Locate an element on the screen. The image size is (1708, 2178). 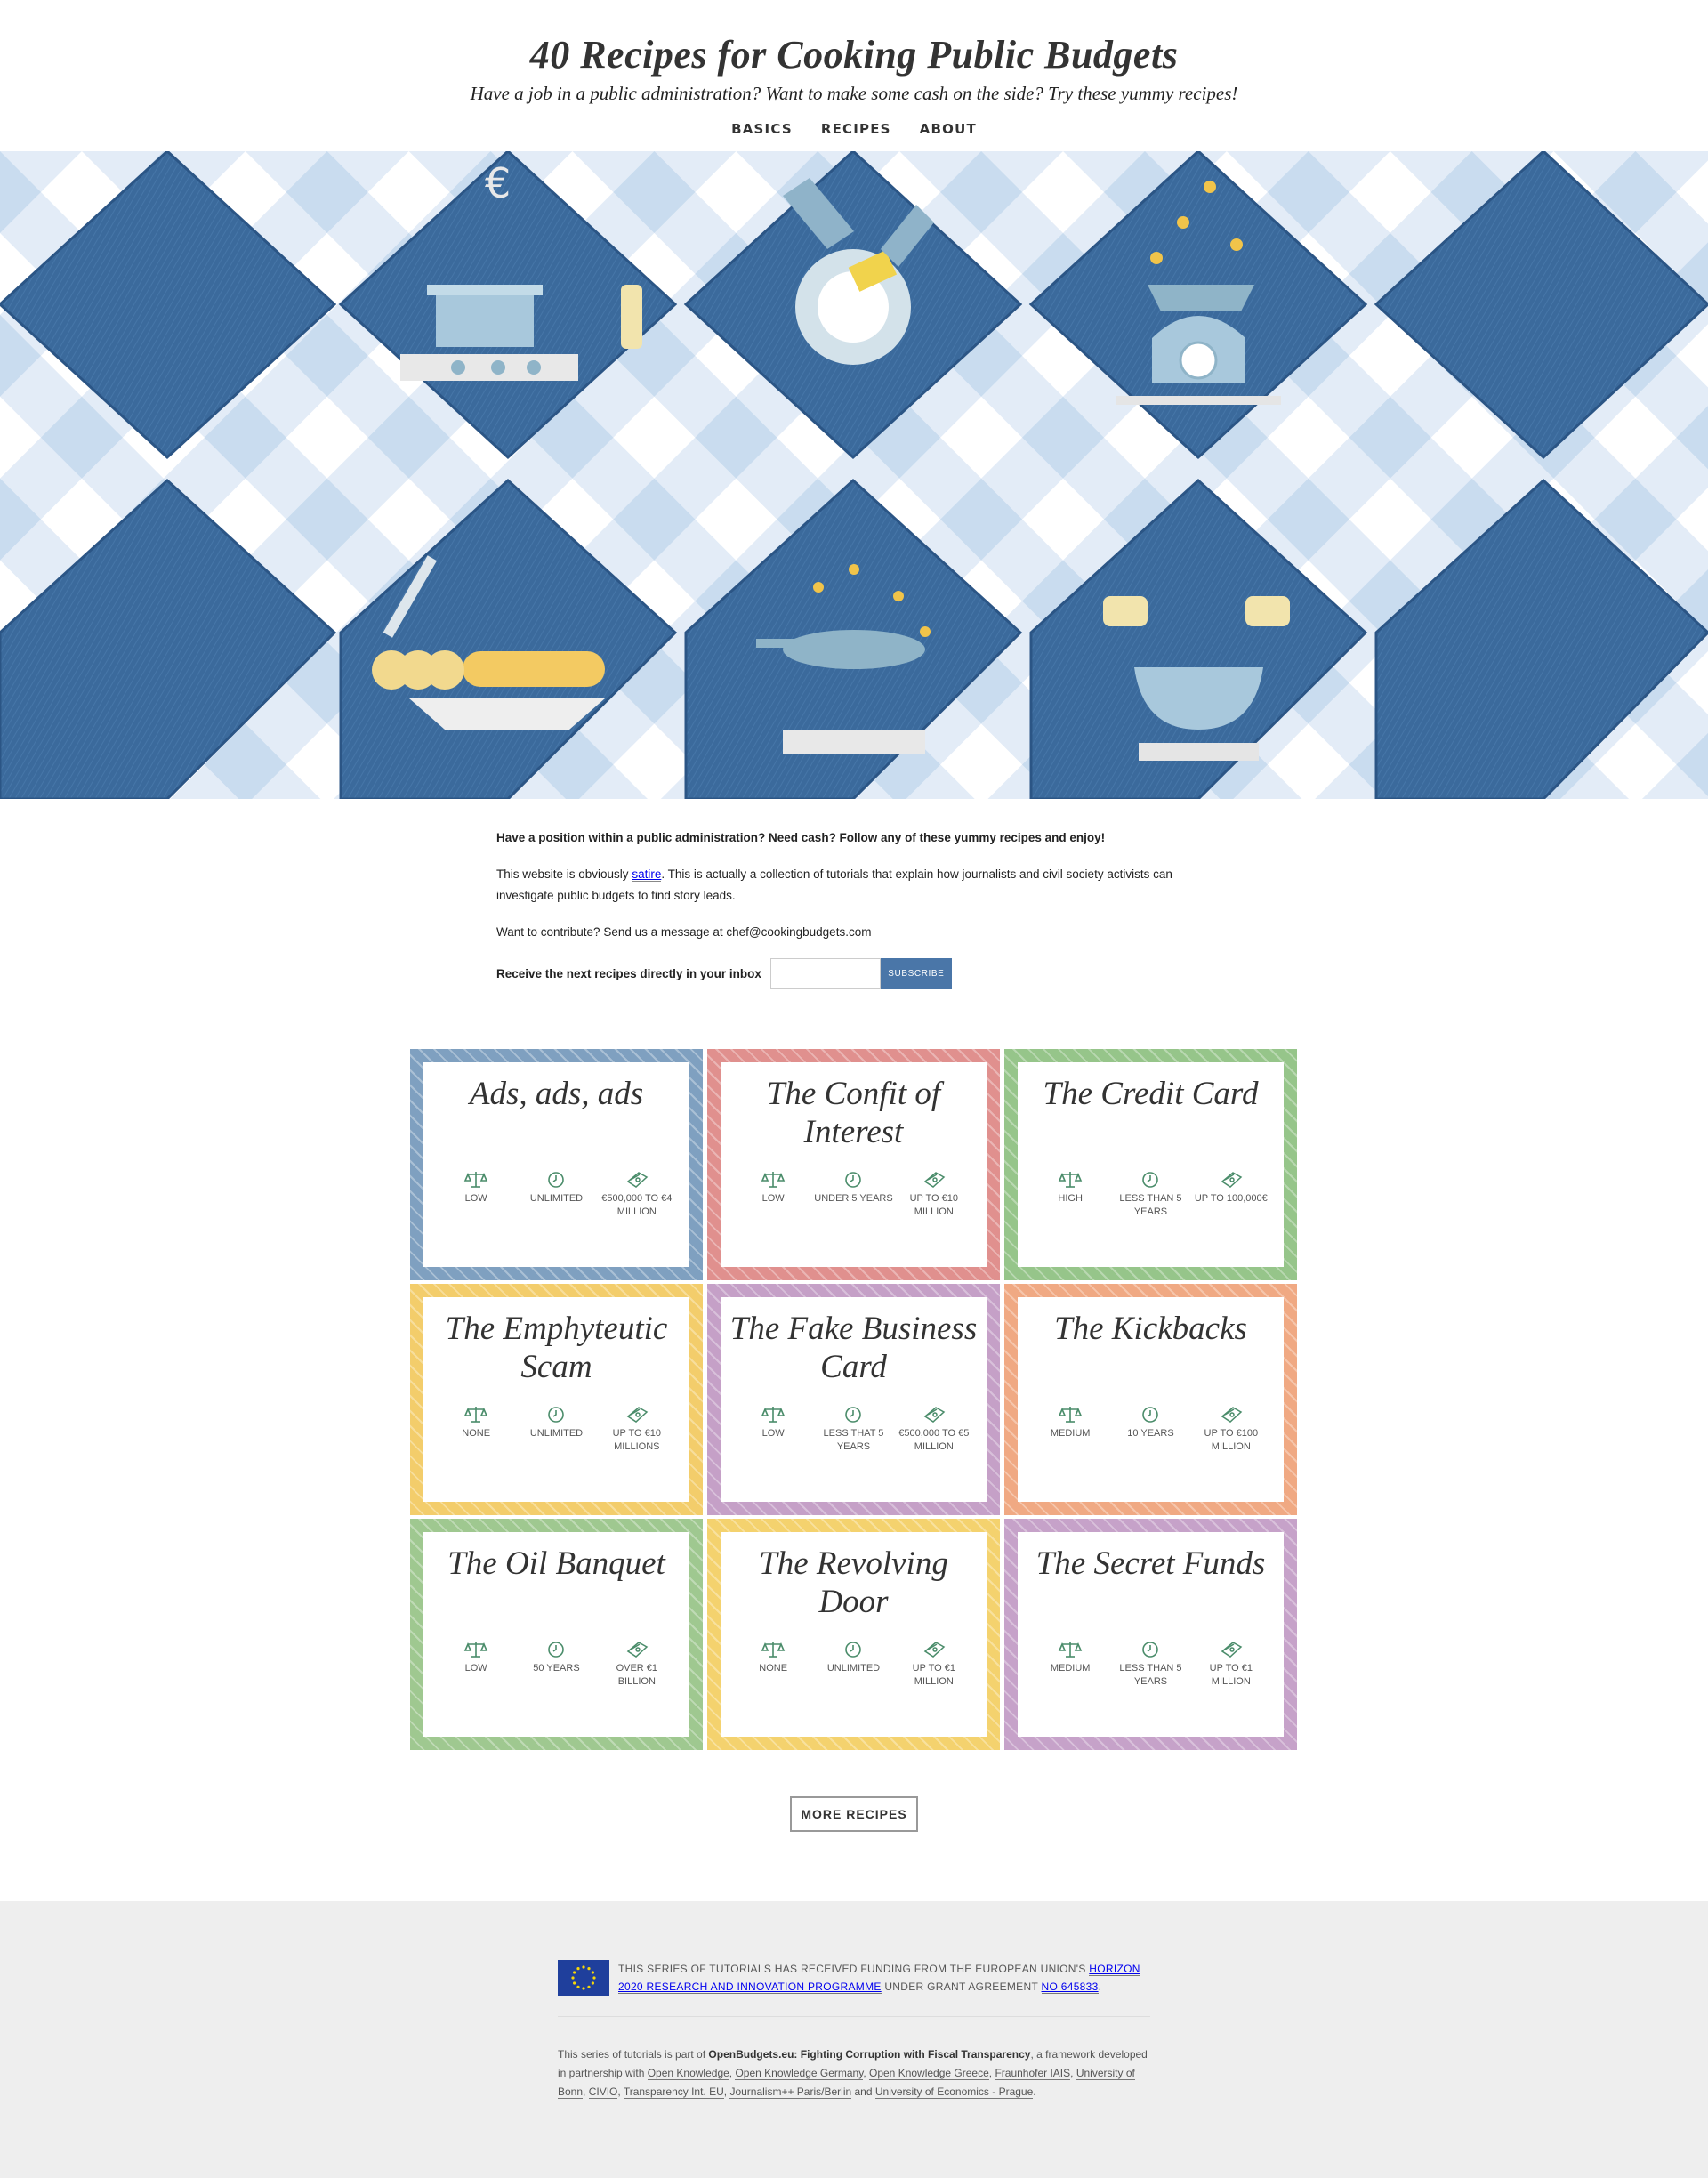
nav-basics: BASICS is located at coordinates (762, 129).